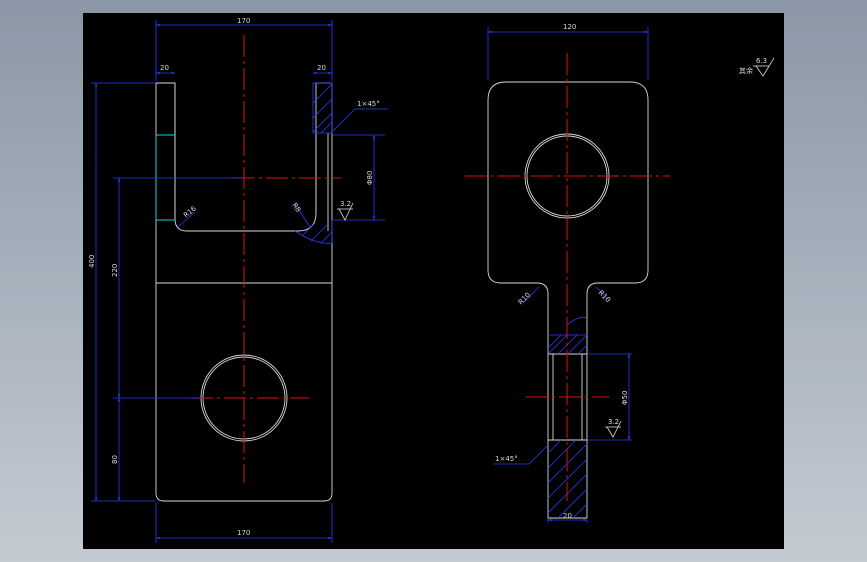 This screenshot has height=562, width=867. Describe the element at coordinates (92, 261) in the screenshot. I see `front-dim-overall-height-text: 400` at that location.